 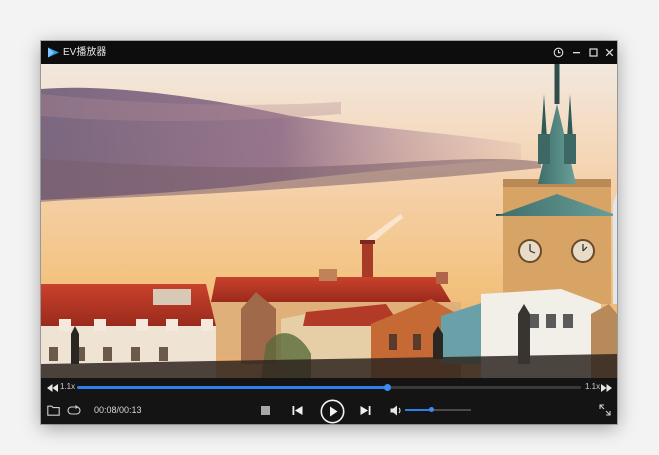 I want to click on rewind-speed-label: 1.1x, so click(x=68, y=386).